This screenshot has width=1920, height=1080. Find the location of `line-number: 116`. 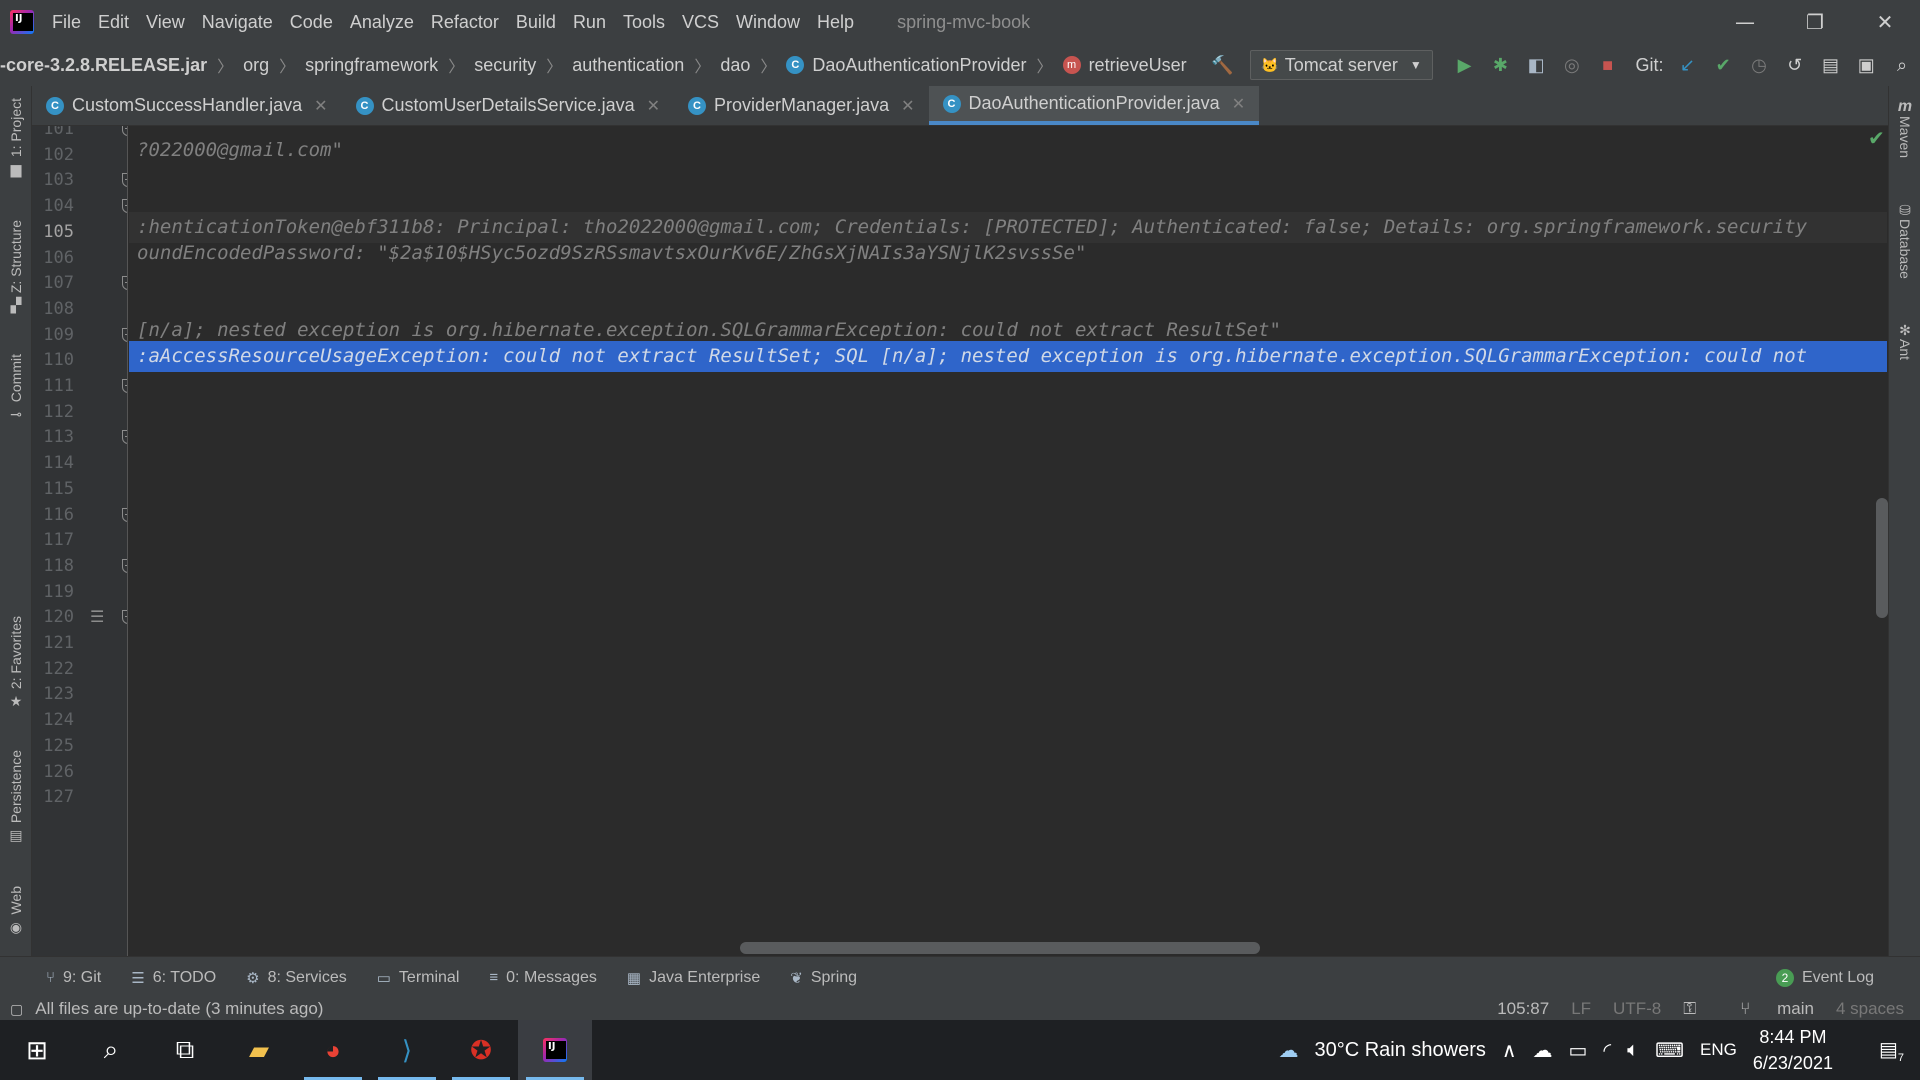

line-number: 116 is located at coordinates (53, 515).